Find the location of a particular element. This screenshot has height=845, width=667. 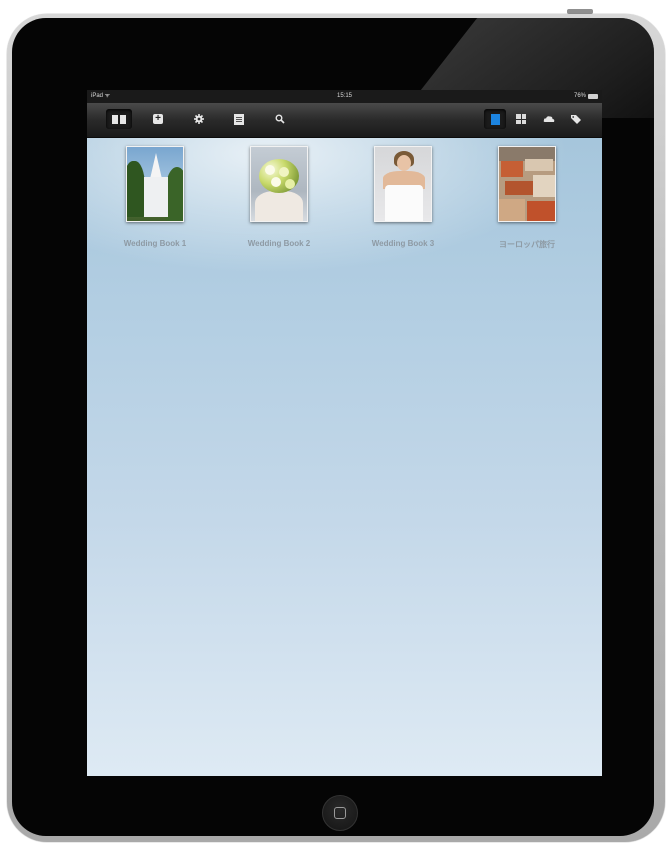

book-item: Wedding Book 2 is located at coordinates (279, 197).